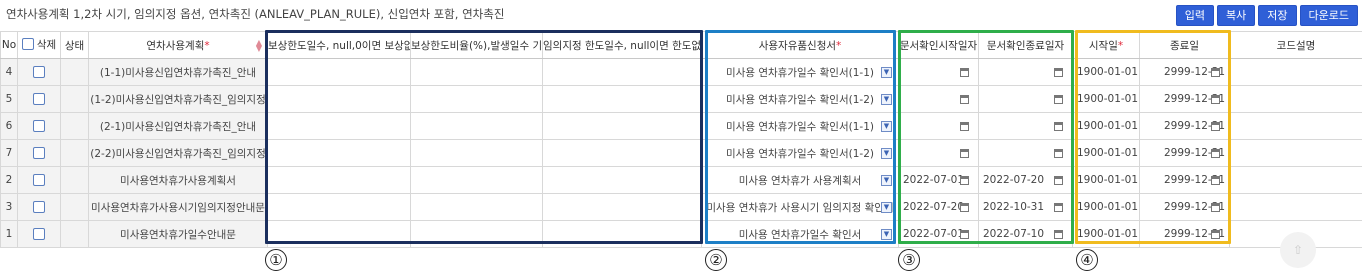 The image size is (1362, 275). What do you see at coordinates (39, 45) in the screenshot?
I see `col-header-delete: 삭제` at bounding box center [39, 45].